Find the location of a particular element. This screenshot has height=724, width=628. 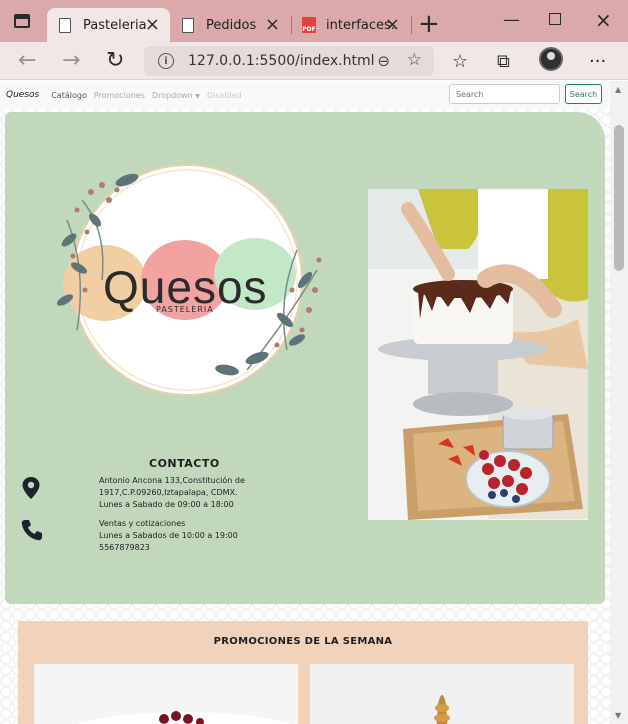

tab-interfaces: PDF interfaces. × is located at coordinates (351, 25).